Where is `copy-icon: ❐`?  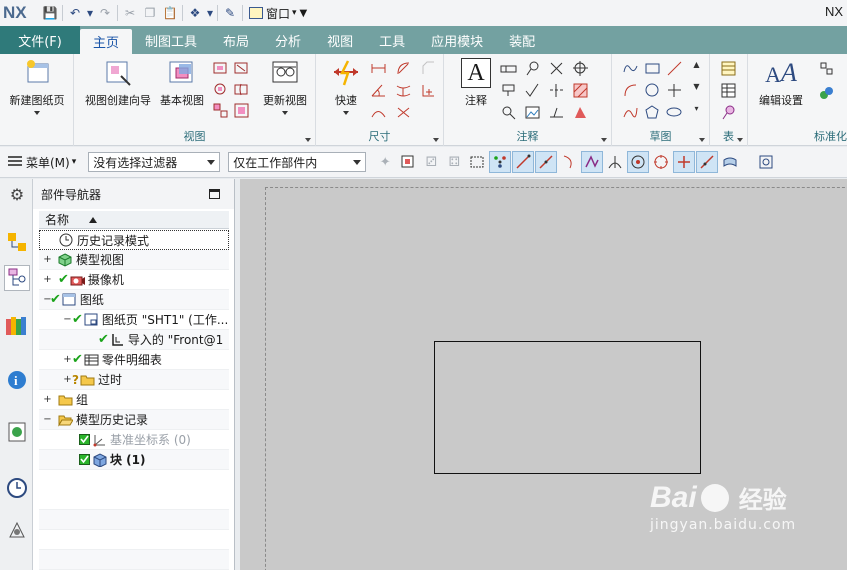 copy-icon: ❐ is located at coordinates (150, 13).